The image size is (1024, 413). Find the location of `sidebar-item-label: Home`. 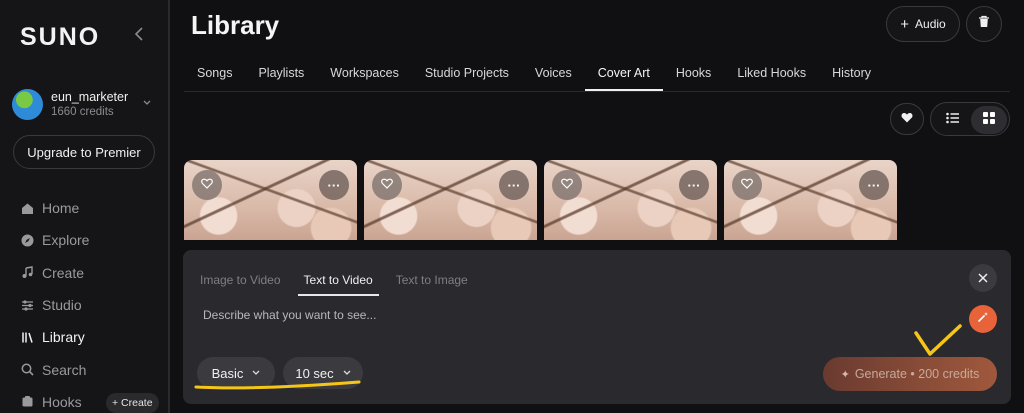

sidebar-item-label: Home is located at coordinates (61, 208).